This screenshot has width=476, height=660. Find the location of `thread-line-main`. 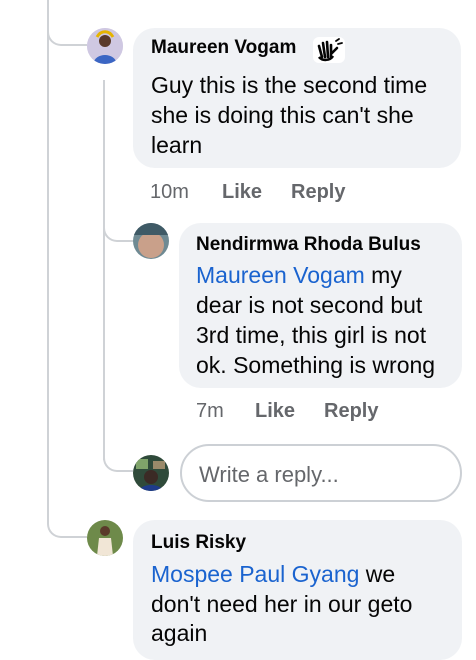

thread-line-main is located at coordinates (48, 260).